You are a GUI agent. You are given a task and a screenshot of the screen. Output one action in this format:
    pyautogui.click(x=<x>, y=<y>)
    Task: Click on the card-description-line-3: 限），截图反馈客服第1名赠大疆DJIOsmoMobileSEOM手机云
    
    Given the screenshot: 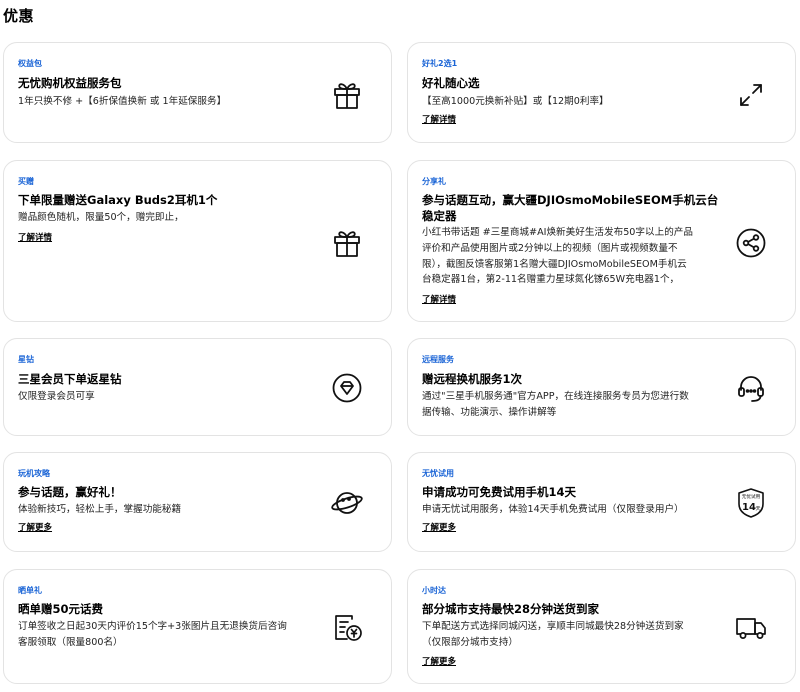 What is the action you would take?
    pyautogui.click(x=554, y=264)
    